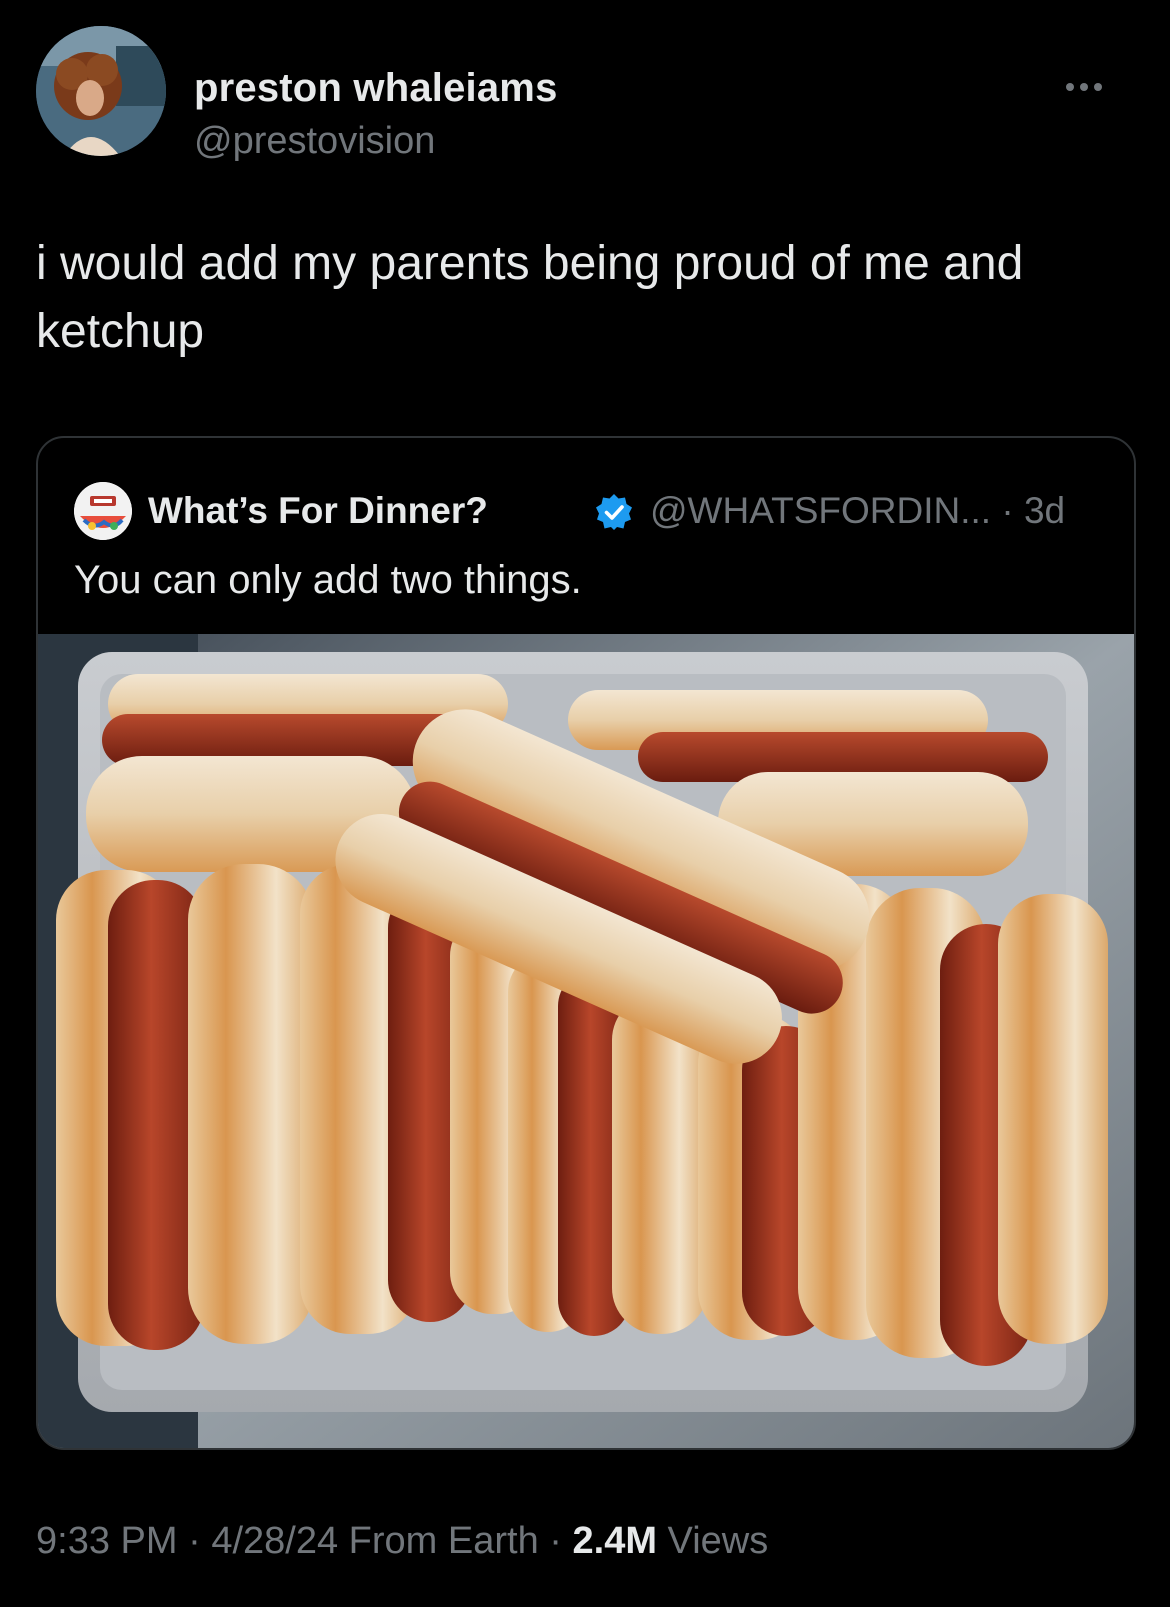  Describe the element at coordinates (274, 1541) in the screenshot. I see `tweet-date: 4/28/24` at that location.